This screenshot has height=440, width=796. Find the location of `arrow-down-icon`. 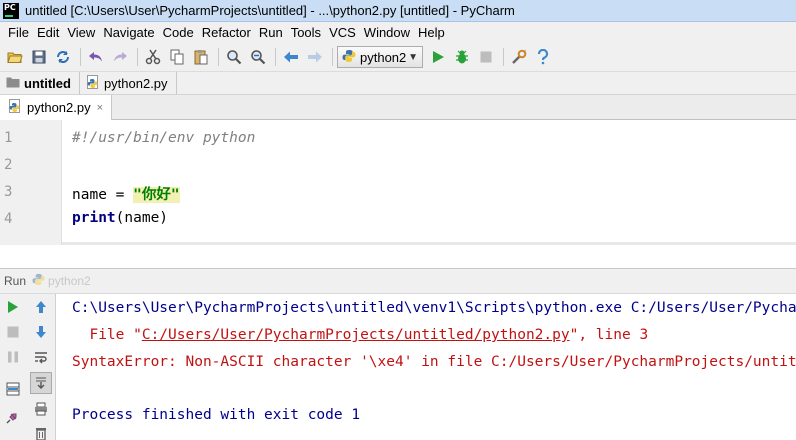

arrow-down-icon is located at coordinates (41, 332).